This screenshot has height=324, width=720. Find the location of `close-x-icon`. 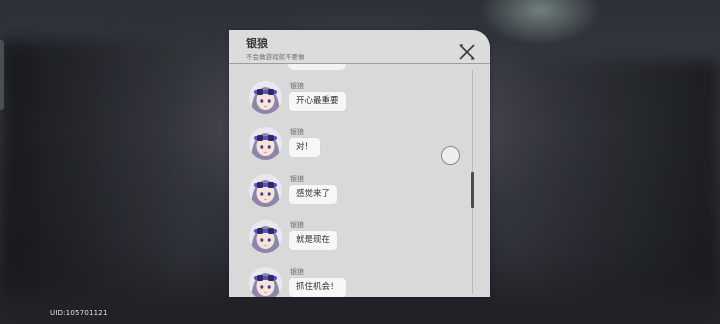

close-x-icon is located at coordinates (467, 52).